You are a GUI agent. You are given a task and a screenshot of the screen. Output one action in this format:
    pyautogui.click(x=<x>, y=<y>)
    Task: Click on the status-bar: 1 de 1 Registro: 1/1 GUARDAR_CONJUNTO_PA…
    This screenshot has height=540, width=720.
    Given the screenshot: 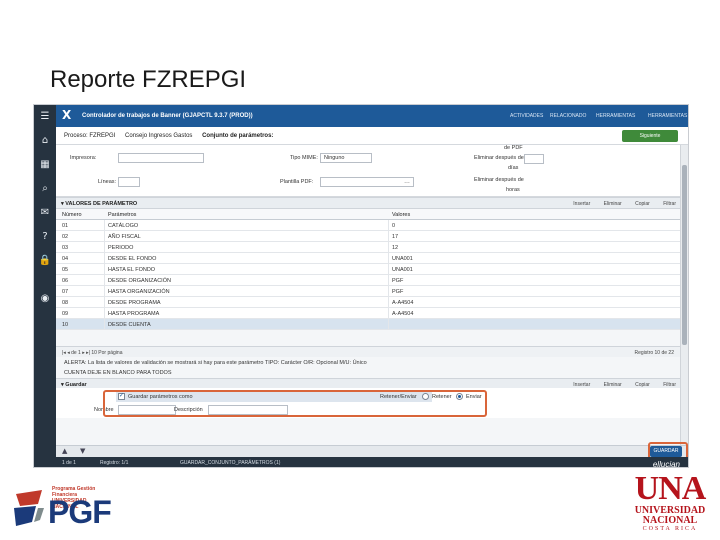 What is the action you would take?
    pyautogui.click(x=372, y=462)
    